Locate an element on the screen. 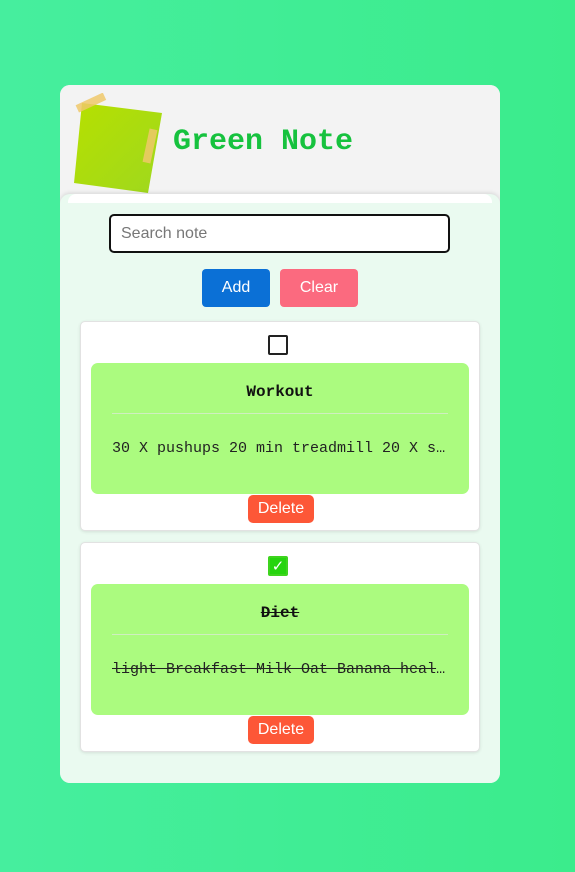 The width and height of the screenshot is (575, 872). sticky-note-icon is located at coordinates (118, 143).